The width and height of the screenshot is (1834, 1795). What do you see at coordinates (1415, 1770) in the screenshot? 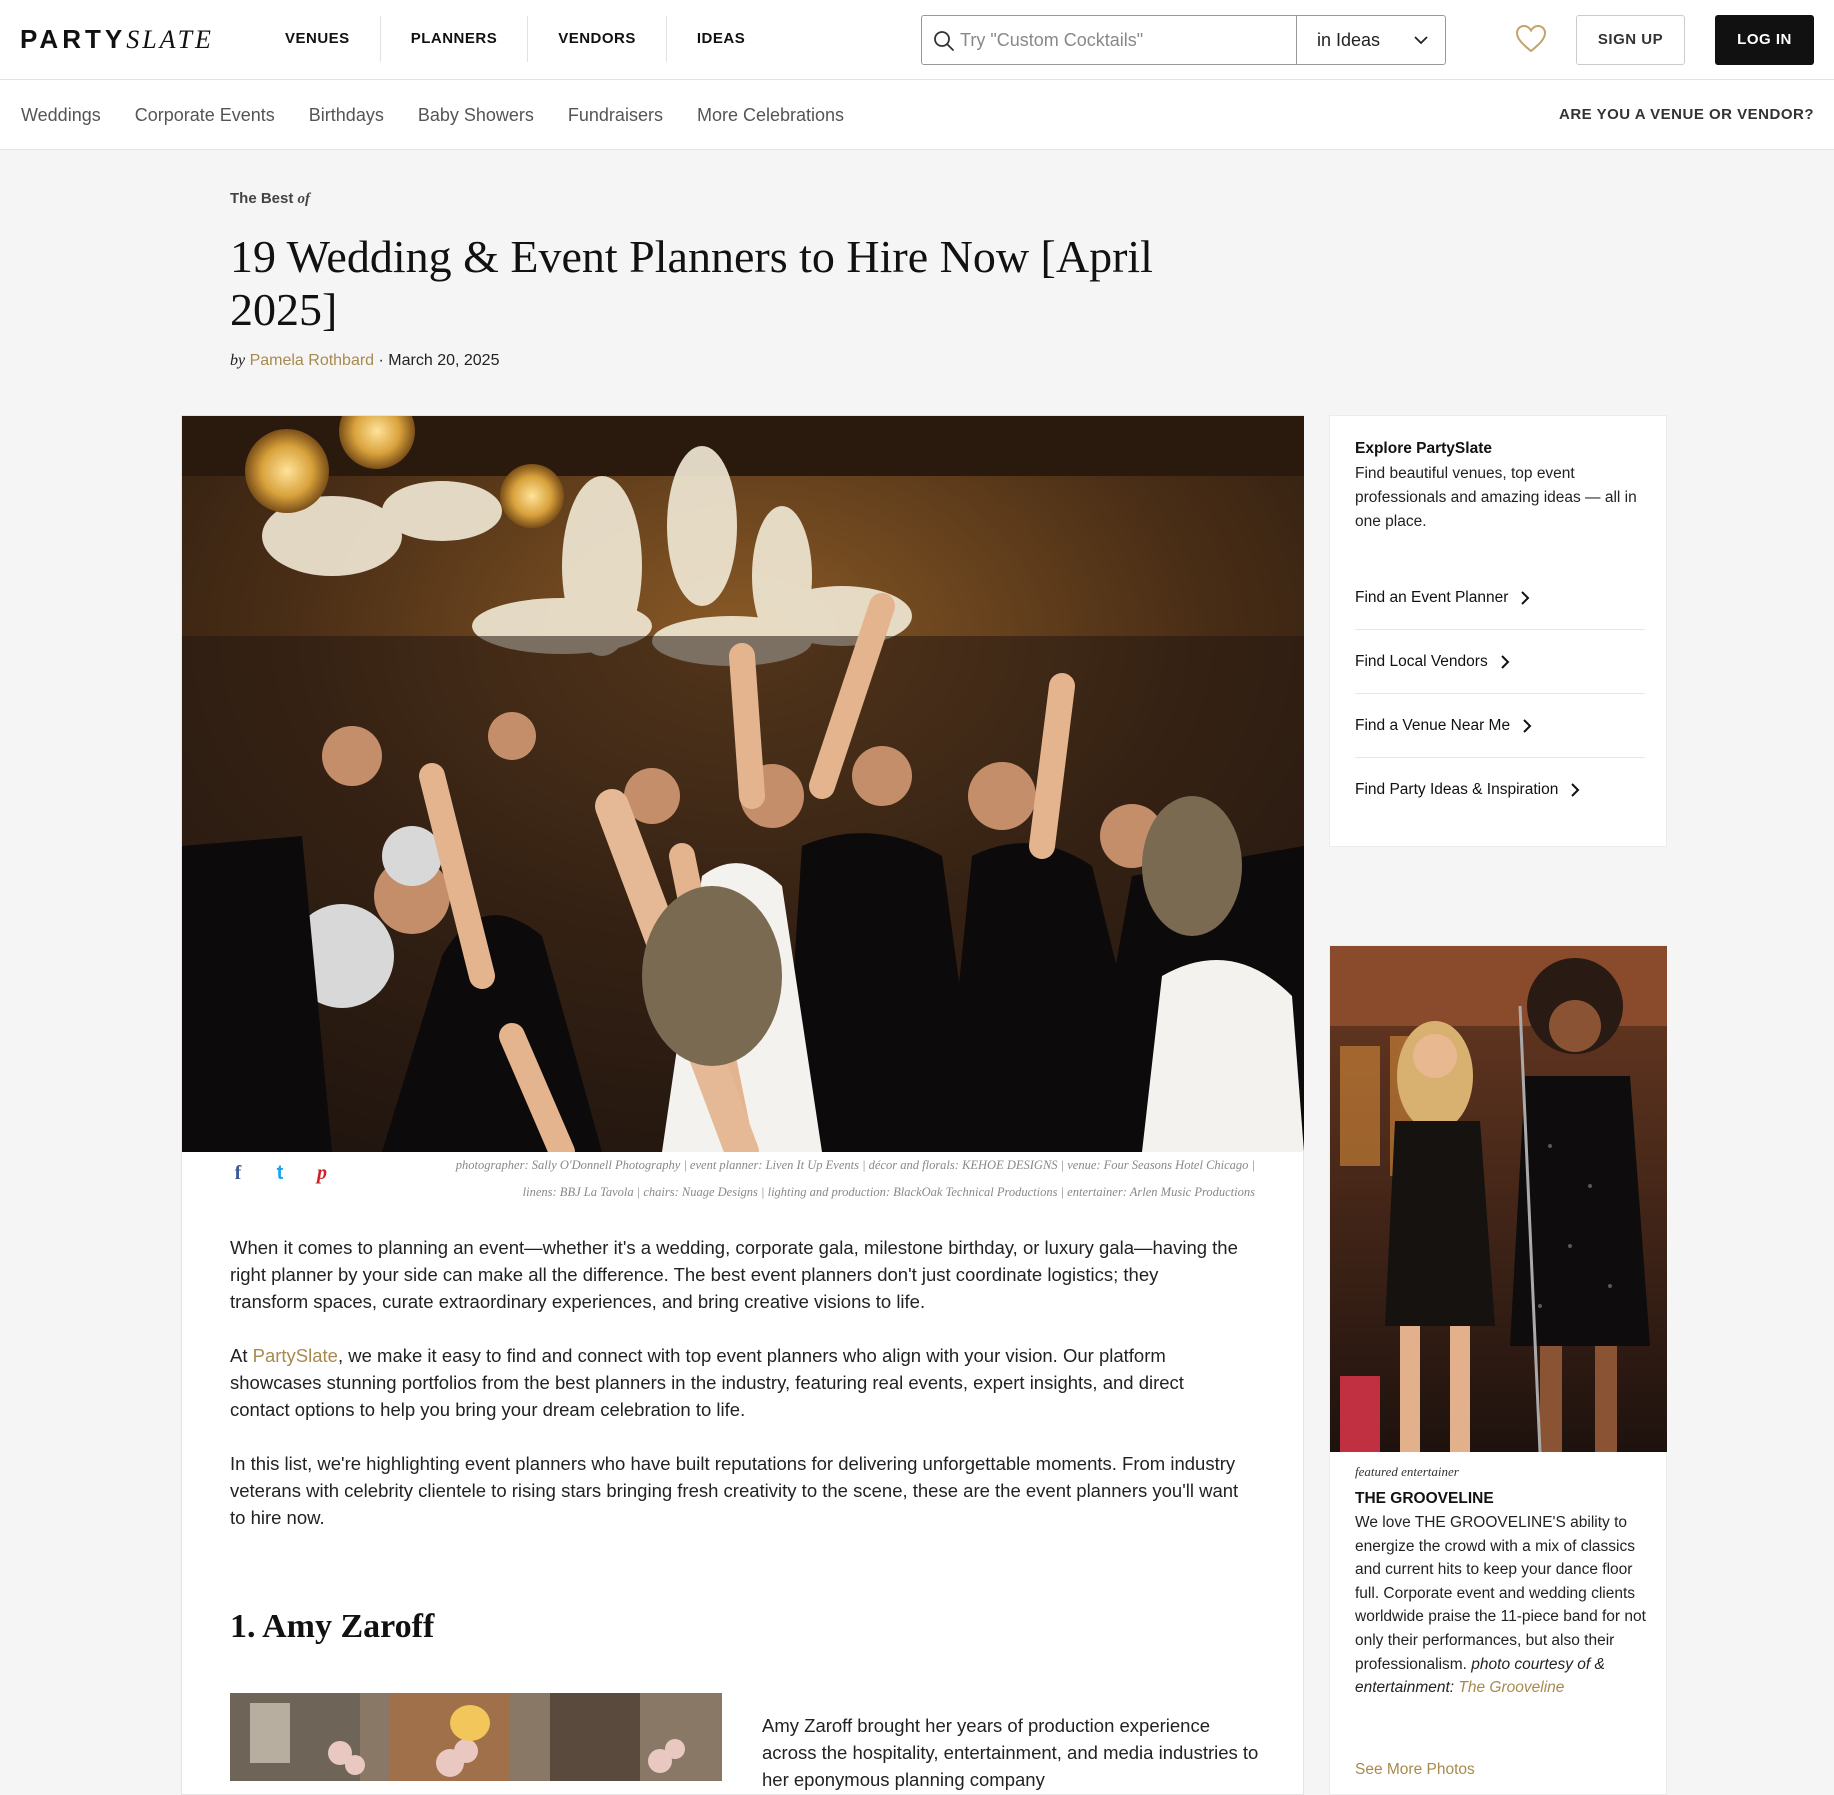
I see `see-more-photos-link: See More Photos` at bounding box center [1415, 1770].